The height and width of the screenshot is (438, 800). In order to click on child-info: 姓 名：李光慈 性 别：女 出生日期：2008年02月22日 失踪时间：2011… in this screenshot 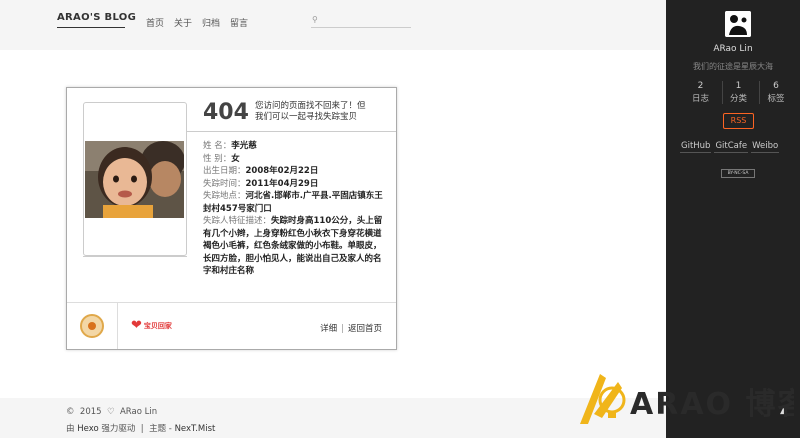, I will do `click(293, 209)`.